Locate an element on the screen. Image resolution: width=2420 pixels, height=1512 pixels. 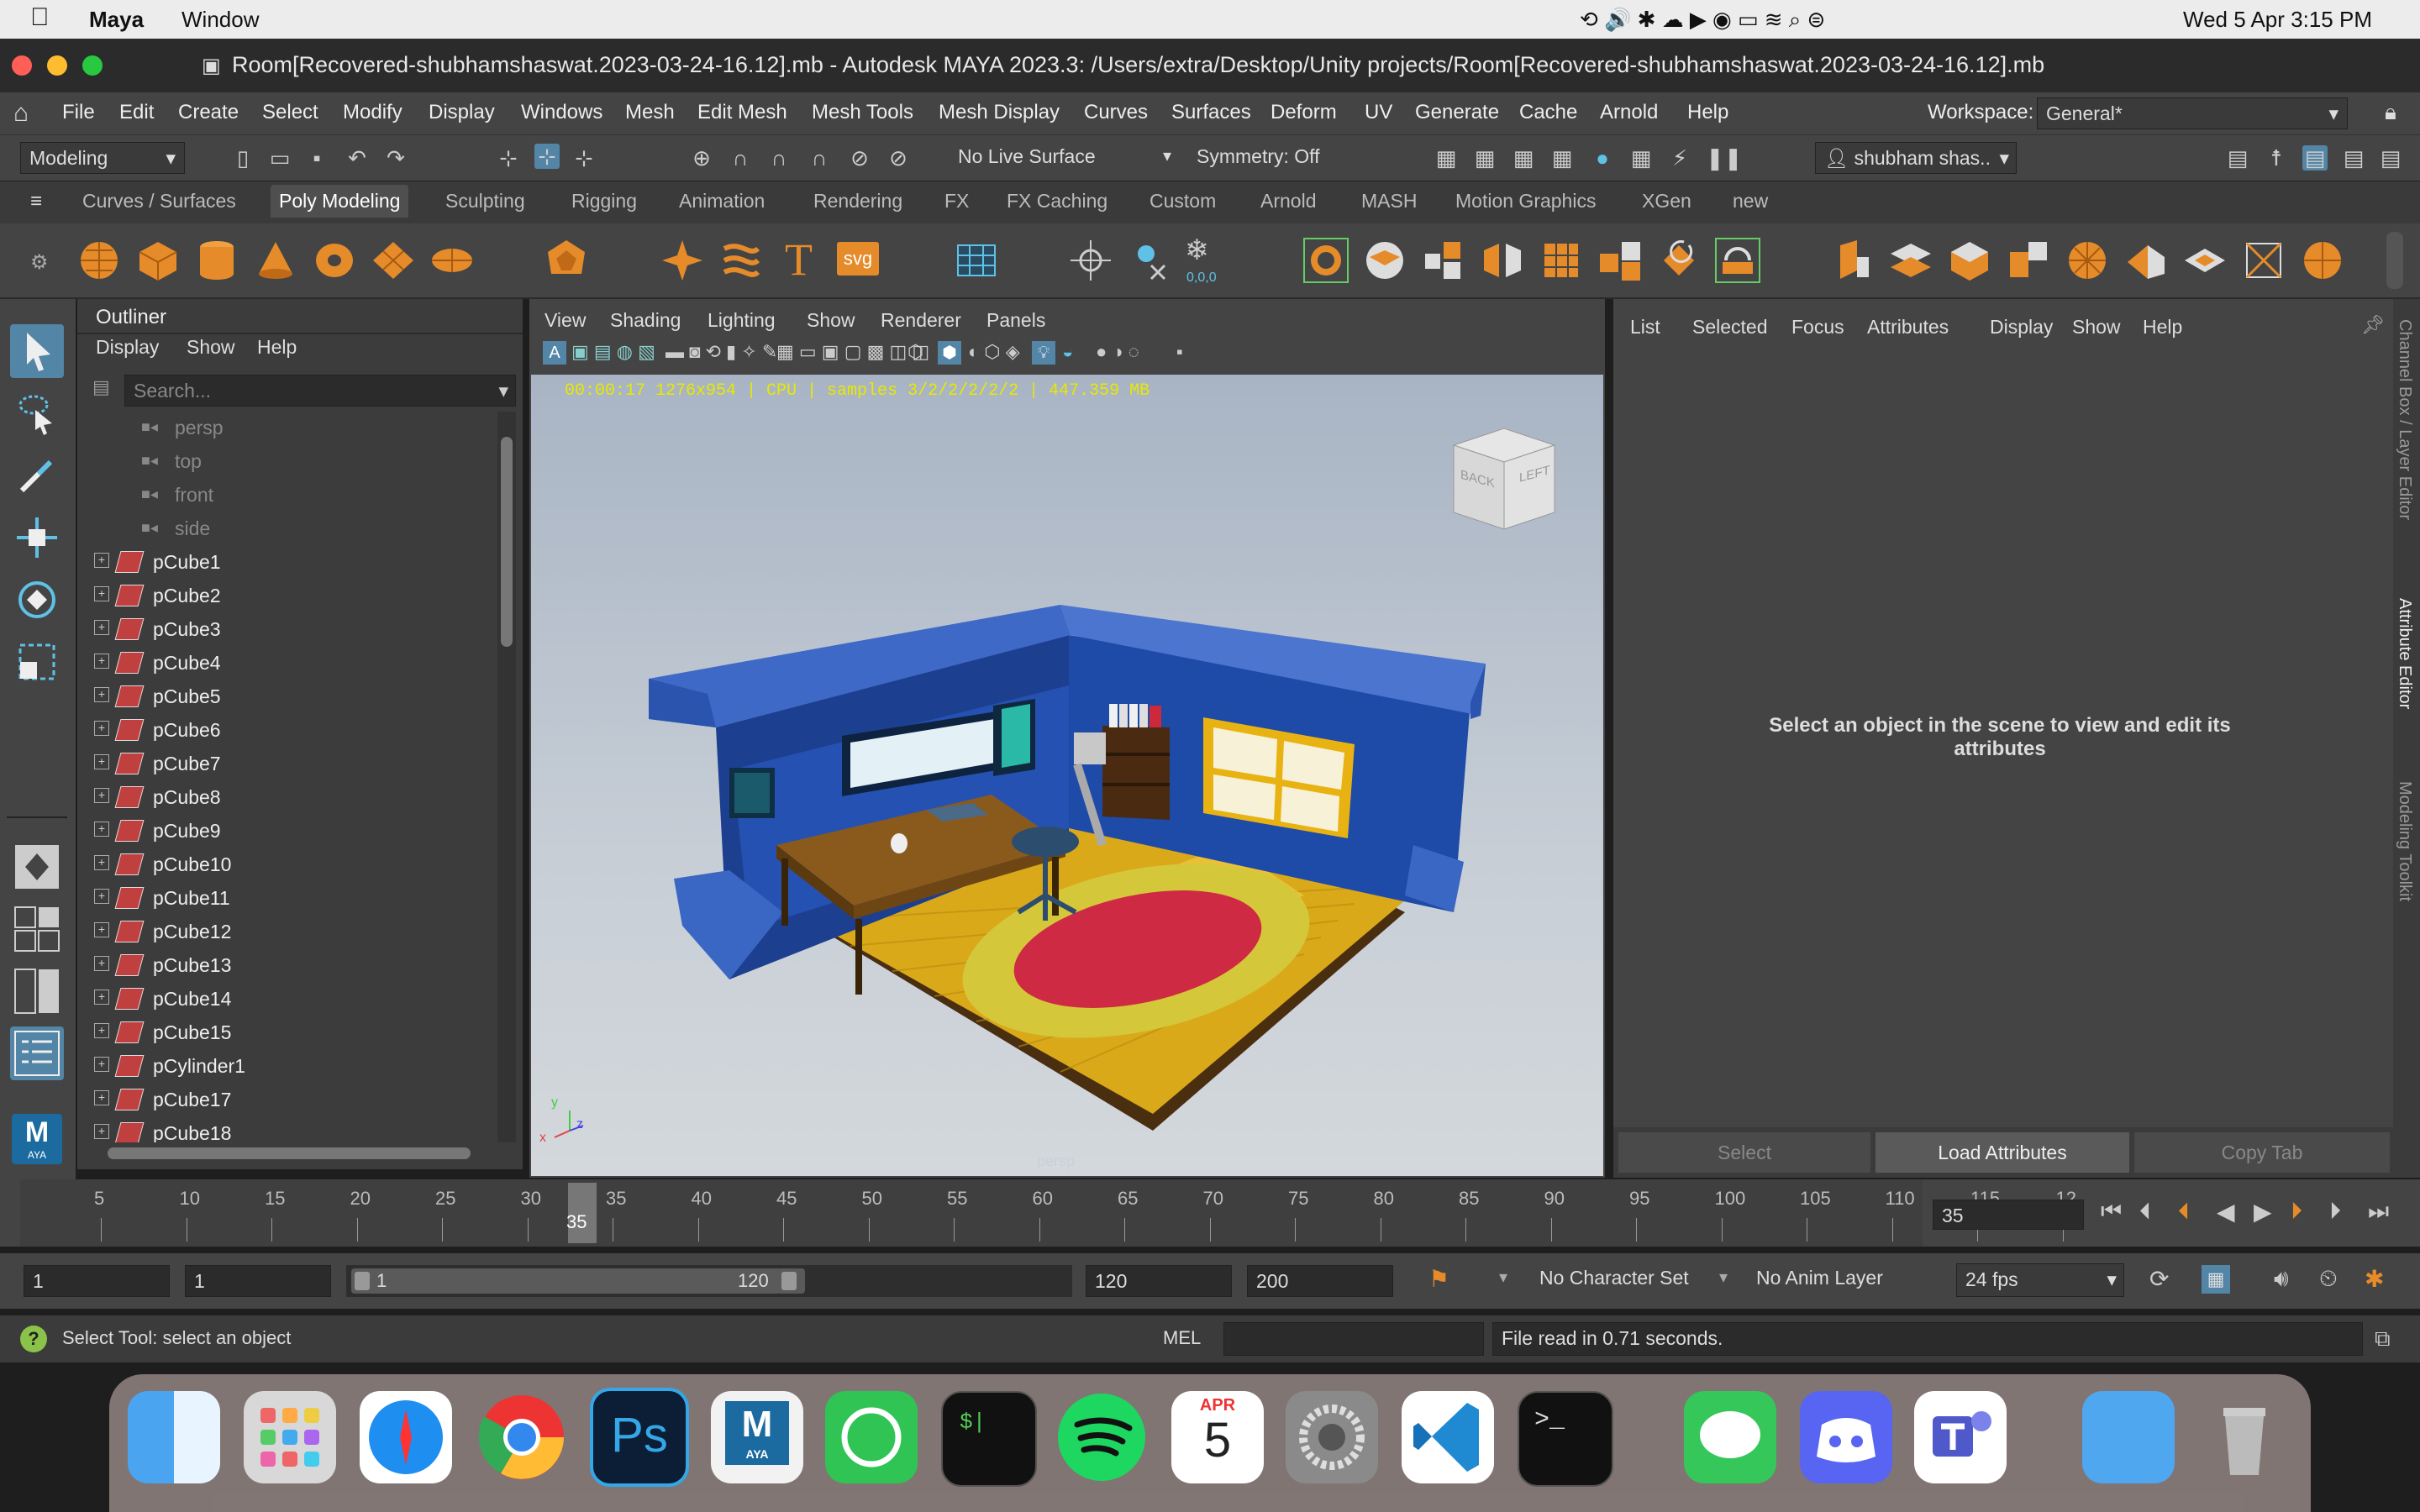
platonic-solid-icon is located at coordinates (567, 260).